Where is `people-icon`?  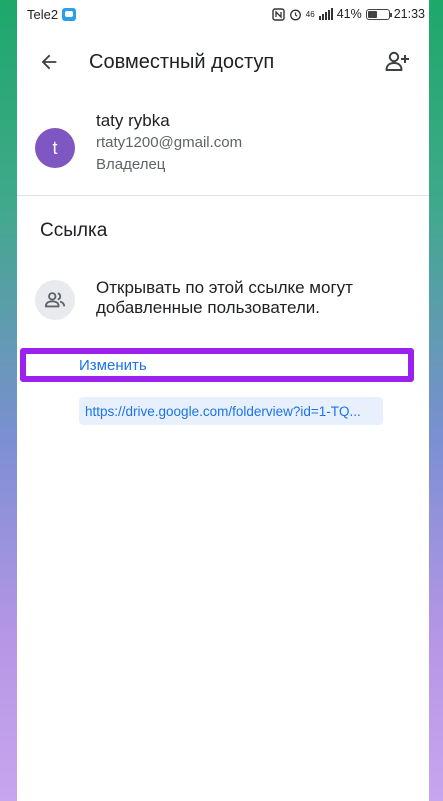
people-icon is located at coordinates (55, 300).